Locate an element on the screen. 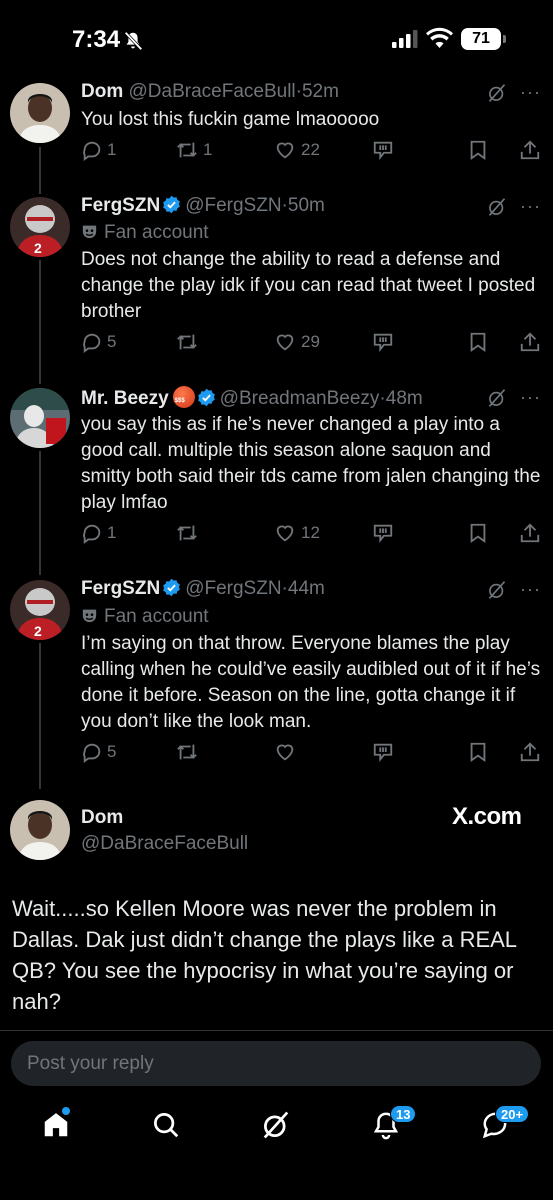  repost-button: 1 is located at coordinates (193, 150).